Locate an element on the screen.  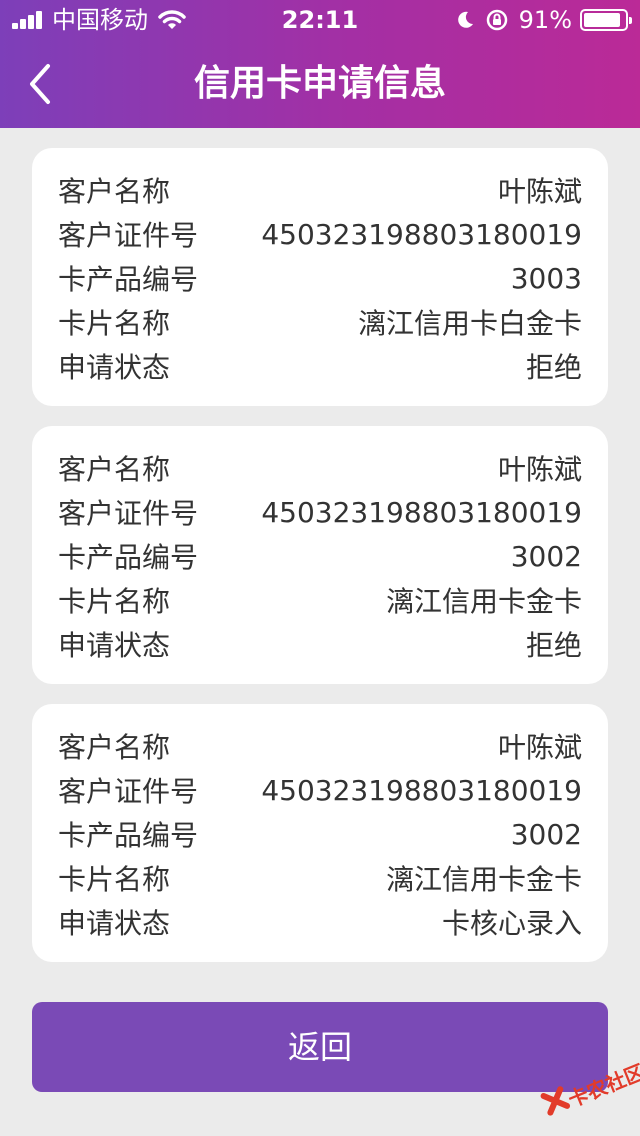
battery-percent: 91% is located at coordinates (545, 20).